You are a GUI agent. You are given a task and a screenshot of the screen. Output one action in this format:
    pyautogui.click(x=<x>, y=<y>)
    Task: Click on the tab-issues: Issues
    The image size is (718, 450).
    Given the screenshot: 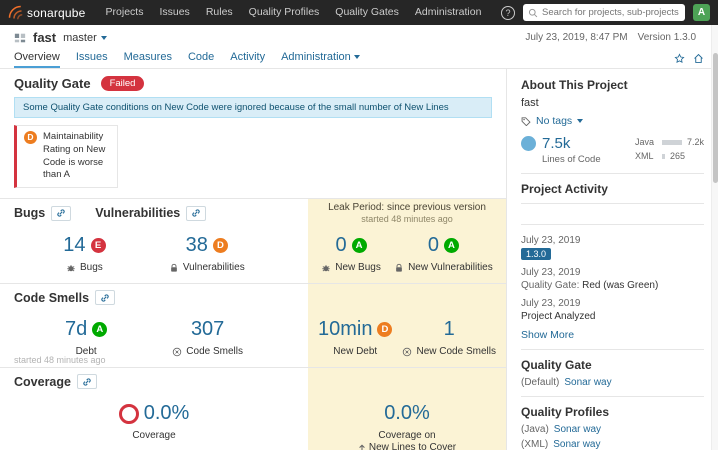 What is the action you would take?
    pyautogui.click(x=92, y=59)
    